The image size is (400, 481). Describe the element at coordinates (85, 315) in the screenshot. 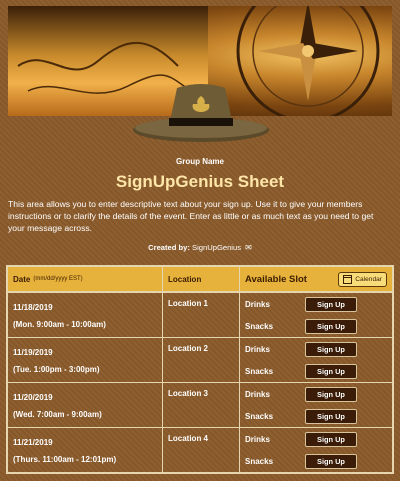

I see `date-cell: 11/18/2019 (Mon. 9:00am - 10:00am)` at that location.